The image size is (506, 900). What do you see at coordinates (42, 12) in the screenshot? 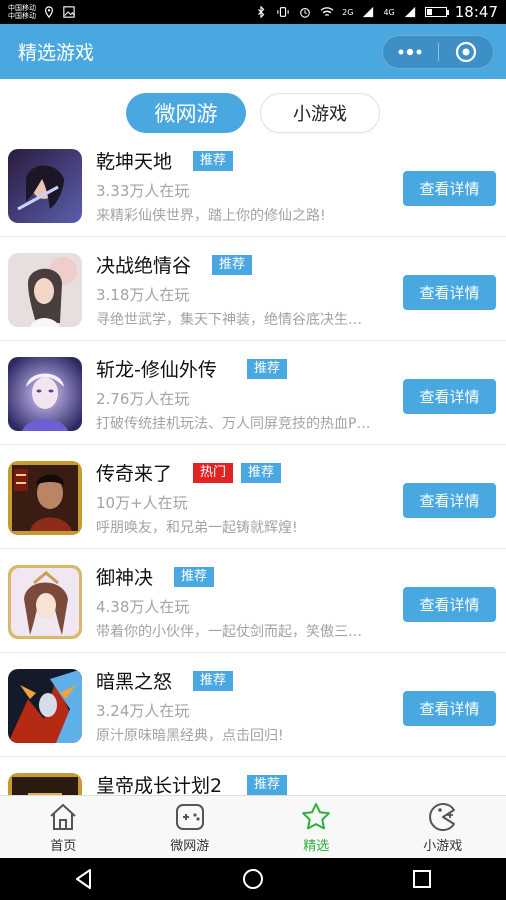
I see `status-left: 中国移动 中国移动` at bounding box center [42, 12].